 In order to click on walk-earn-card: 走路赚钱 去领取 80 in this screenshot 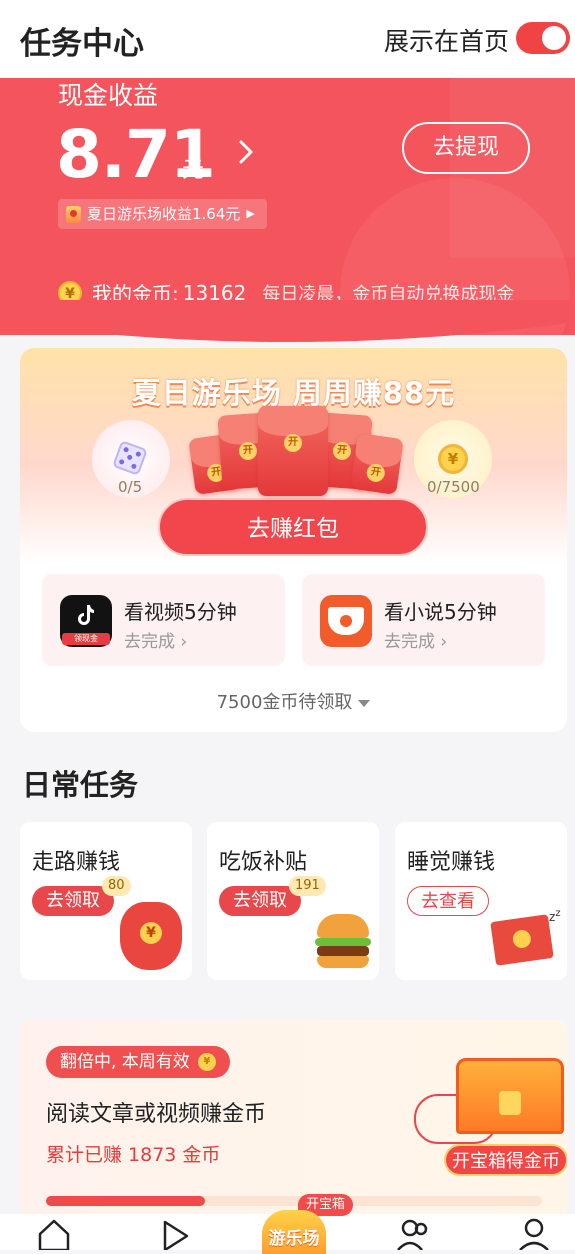, I will do `click(106, 901)`.